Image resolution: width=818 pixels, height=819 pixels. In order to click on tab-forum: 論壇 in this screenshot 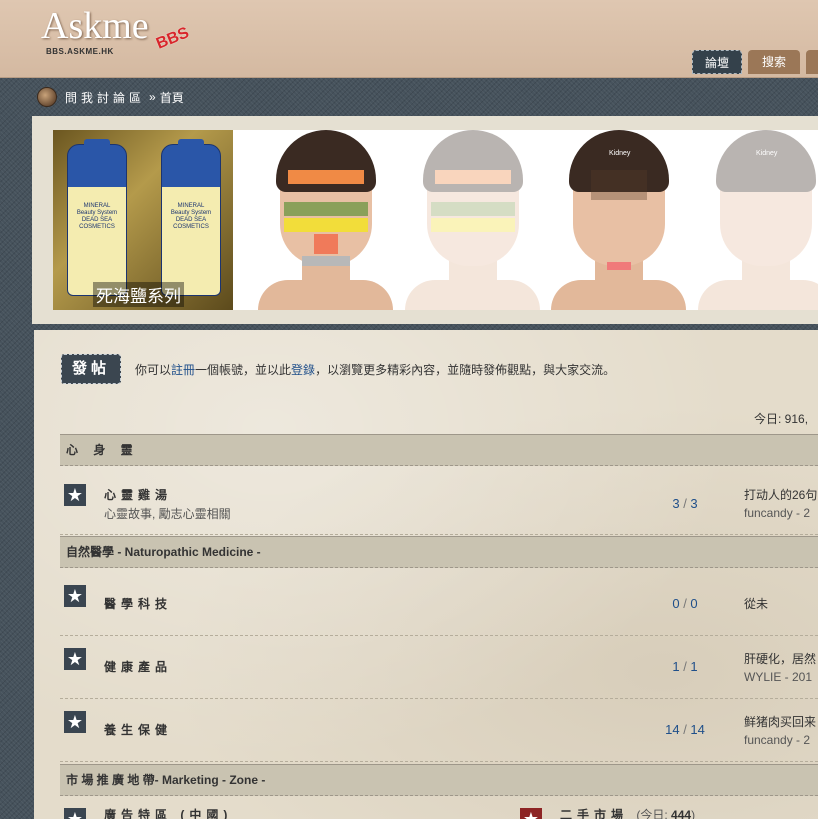, I will do `click(717, 62)`.